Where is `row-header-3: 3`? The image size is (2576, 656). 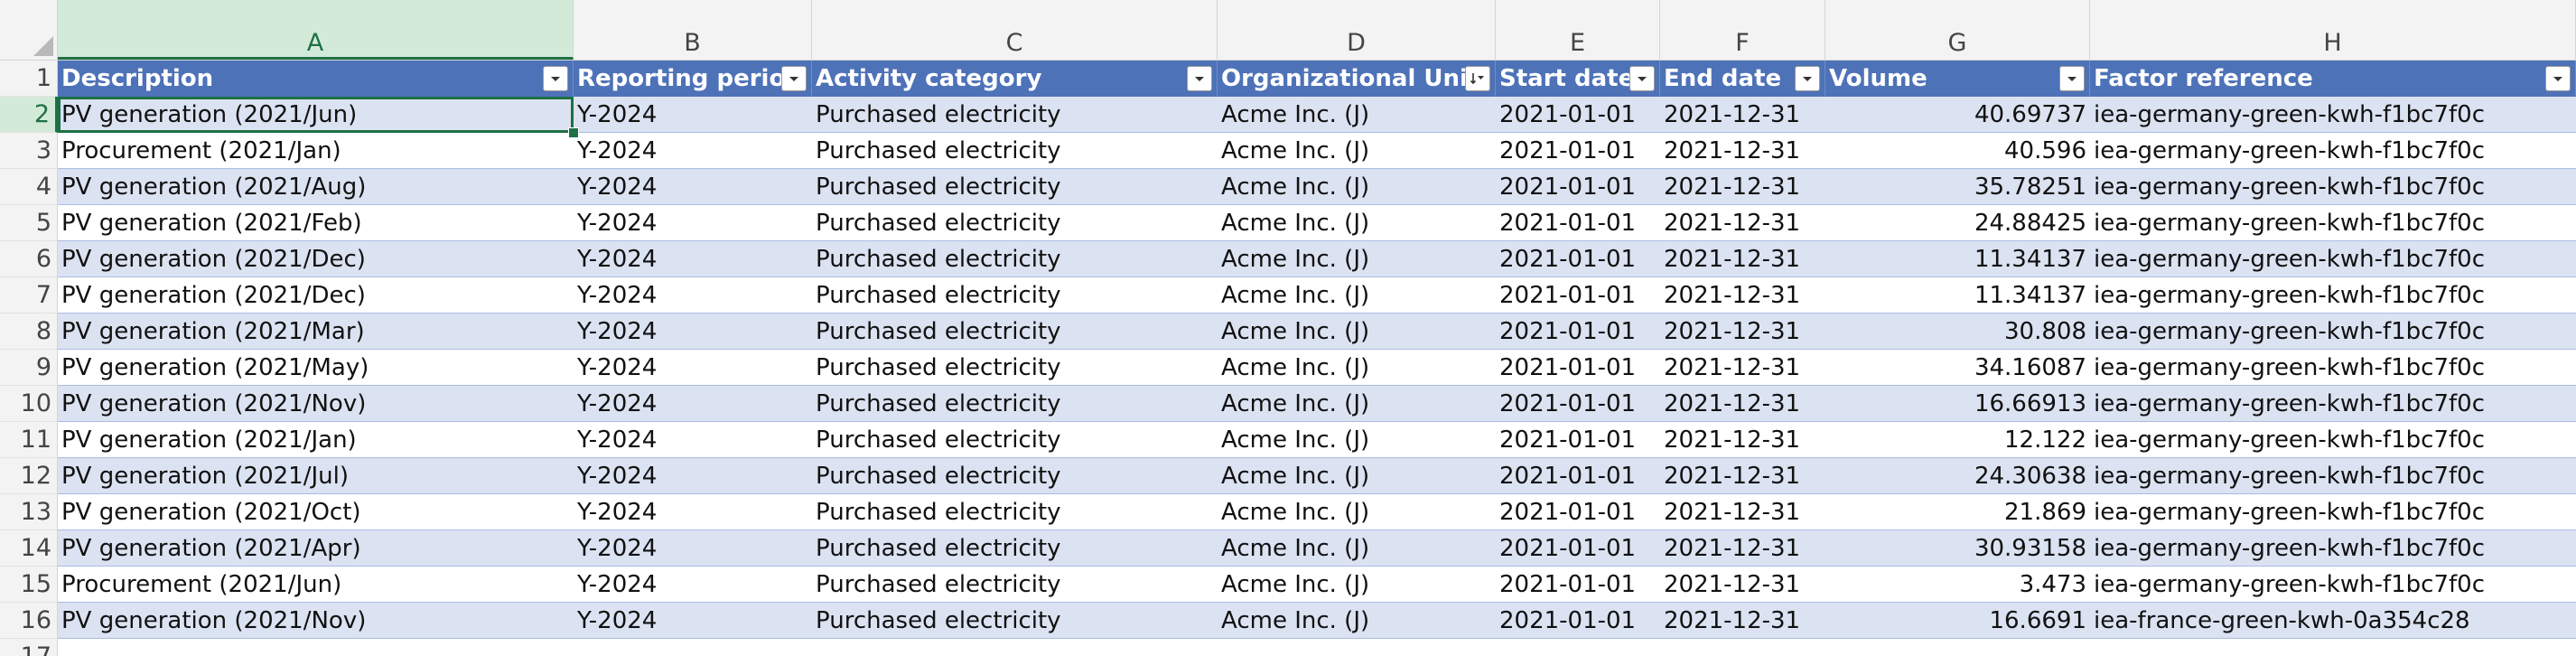 row-header-3: 3 is located at coordinates (29, 151).